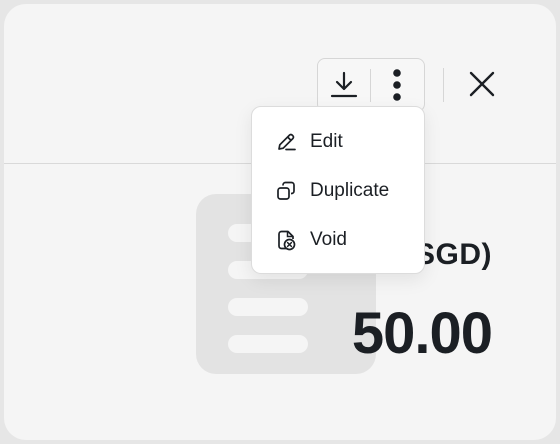 The width and height of the screenshot is (560, 444). I want to click on menu-item-void: Void, so click(338, 240).